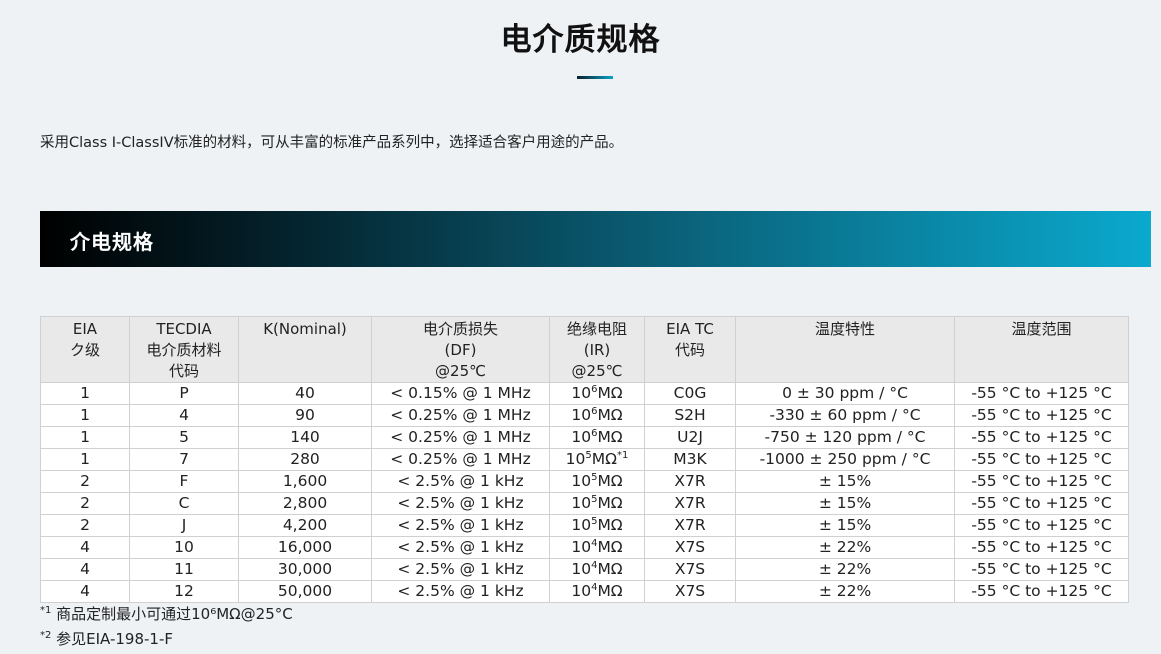 The height and width of the screenshot is (654, 1161). I want to click on table-cell-code: 7, so click(184, 459).